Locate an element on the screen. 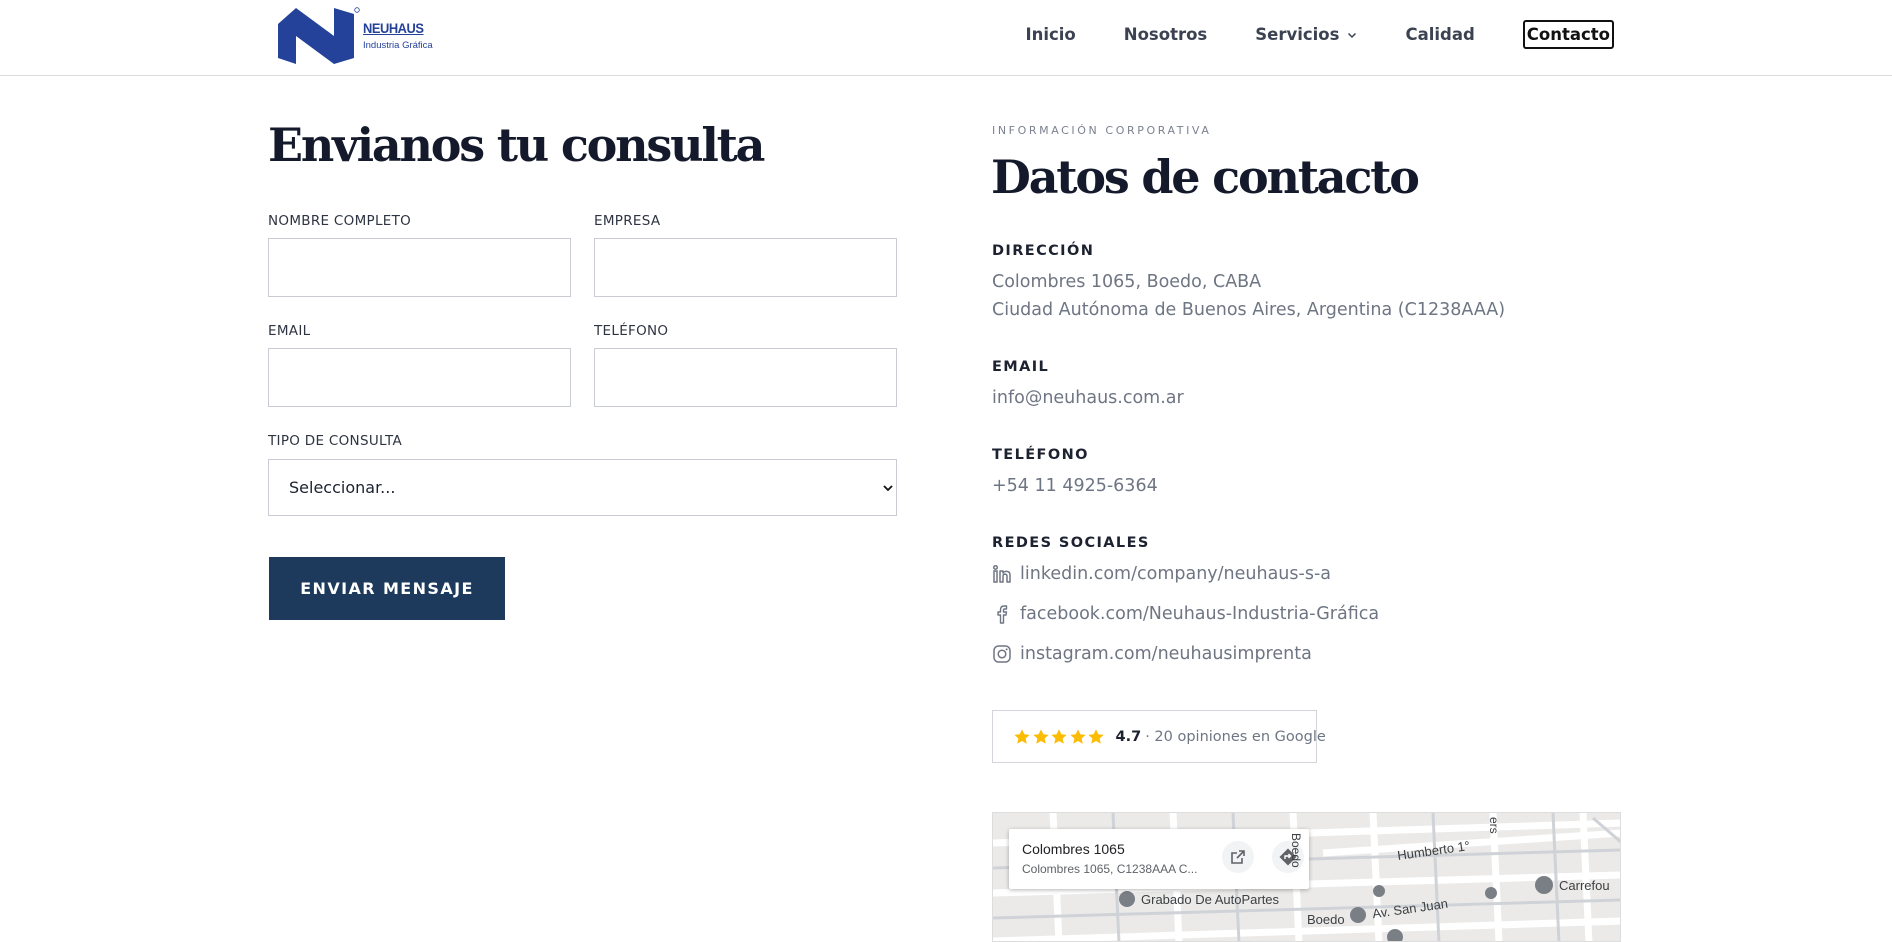 Image resolution: width=1892 pixels, height=942 pixels. linkedin-text: linkedin.com/company/neuhaus-s-a is located at coordinates (1175, 574).